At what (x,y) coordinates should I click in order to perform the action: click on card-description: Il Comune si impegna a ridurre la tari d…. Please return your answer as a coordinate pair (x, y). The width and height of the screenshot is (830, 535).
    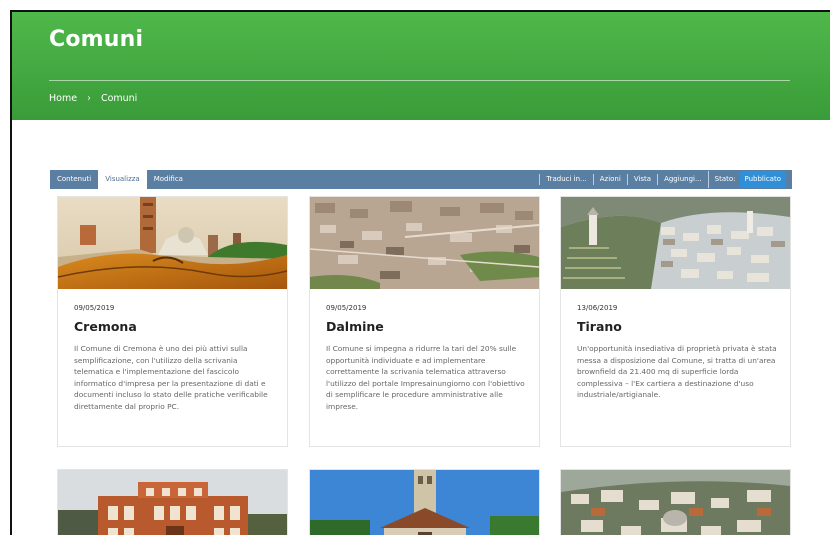
    Looking at the image, I should click on (425, 377).